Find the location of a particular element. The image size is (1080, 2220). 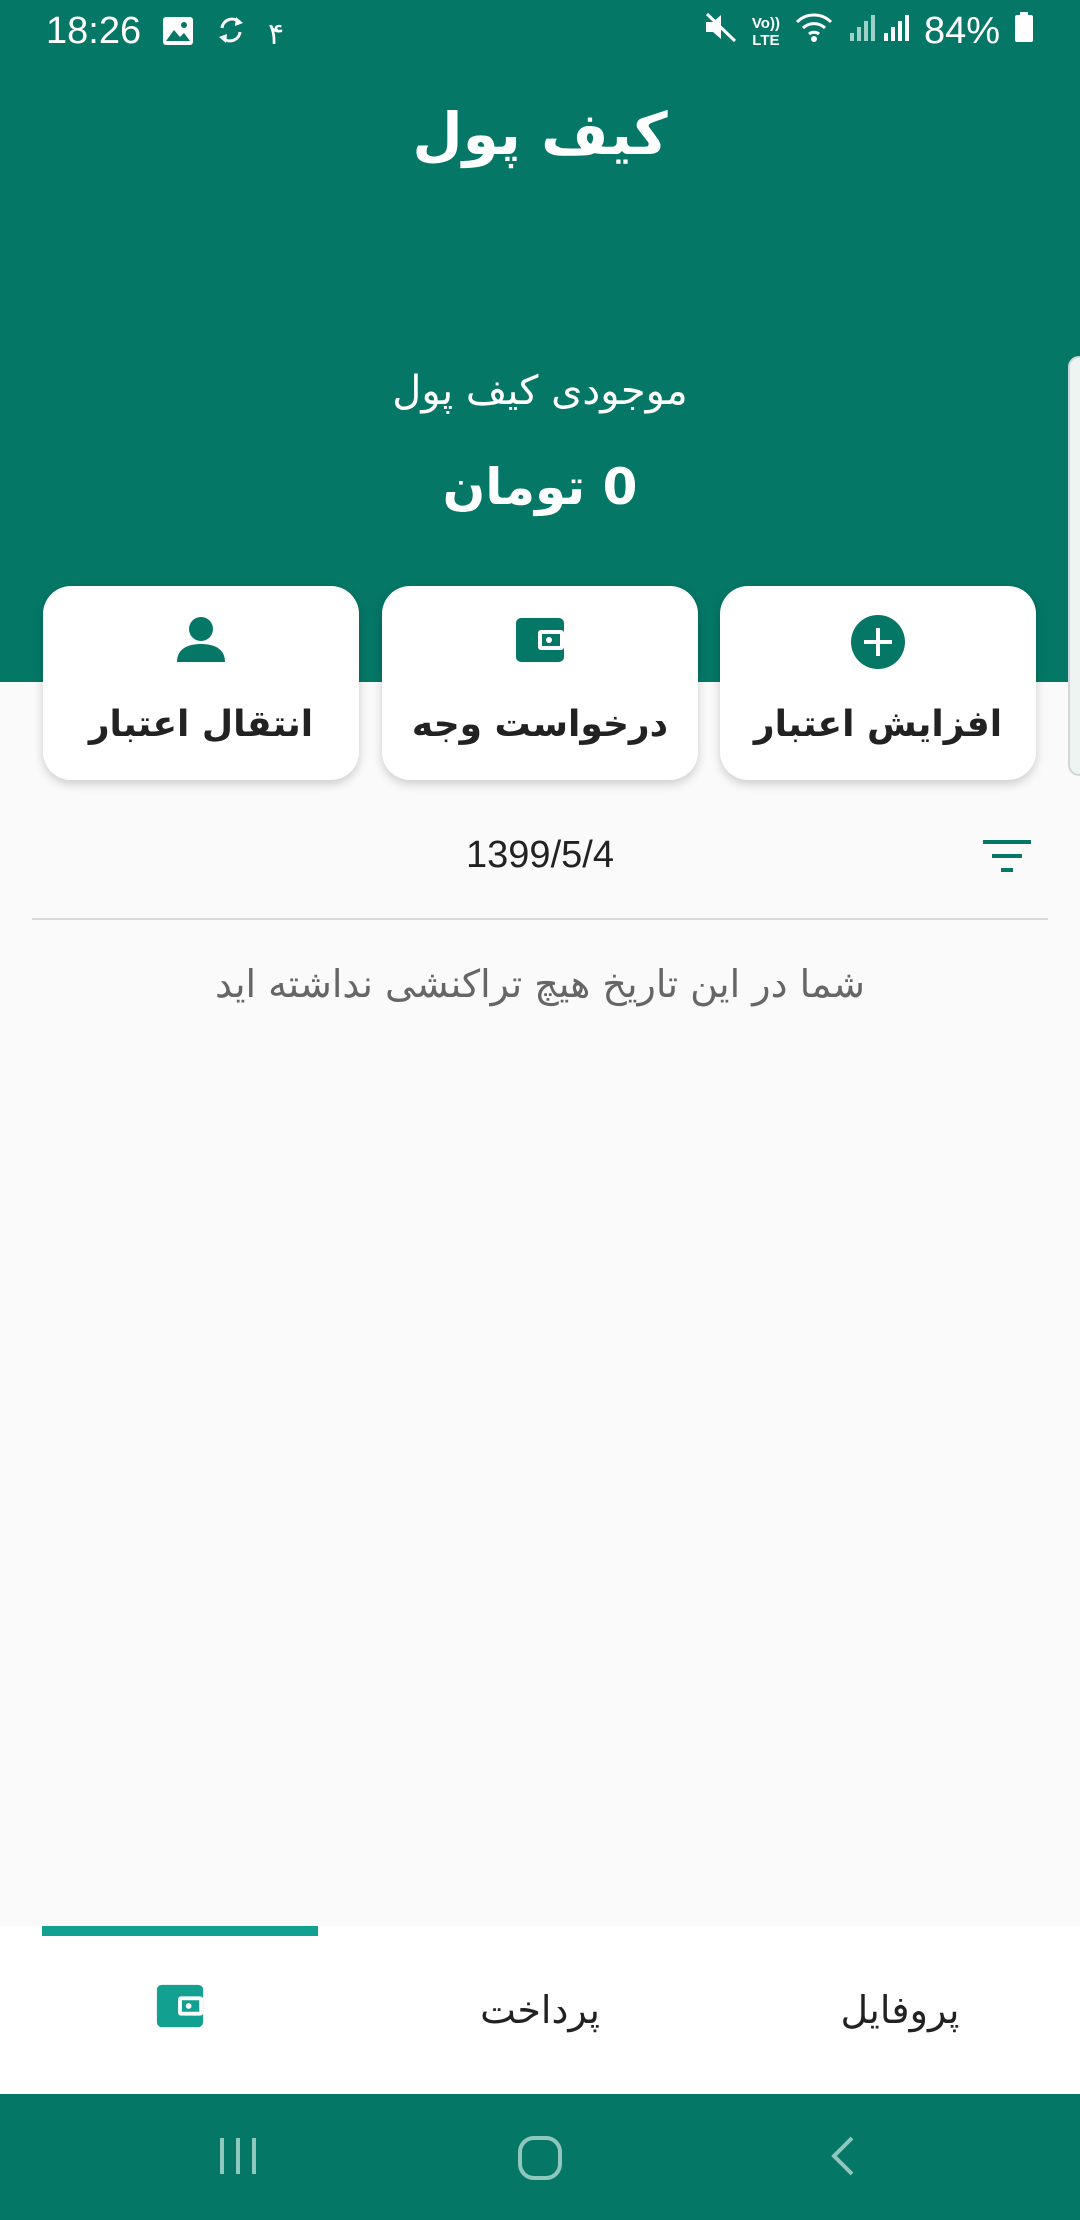

add-credit-label: افزایش اعتبار is located at coordinates (878, 724).